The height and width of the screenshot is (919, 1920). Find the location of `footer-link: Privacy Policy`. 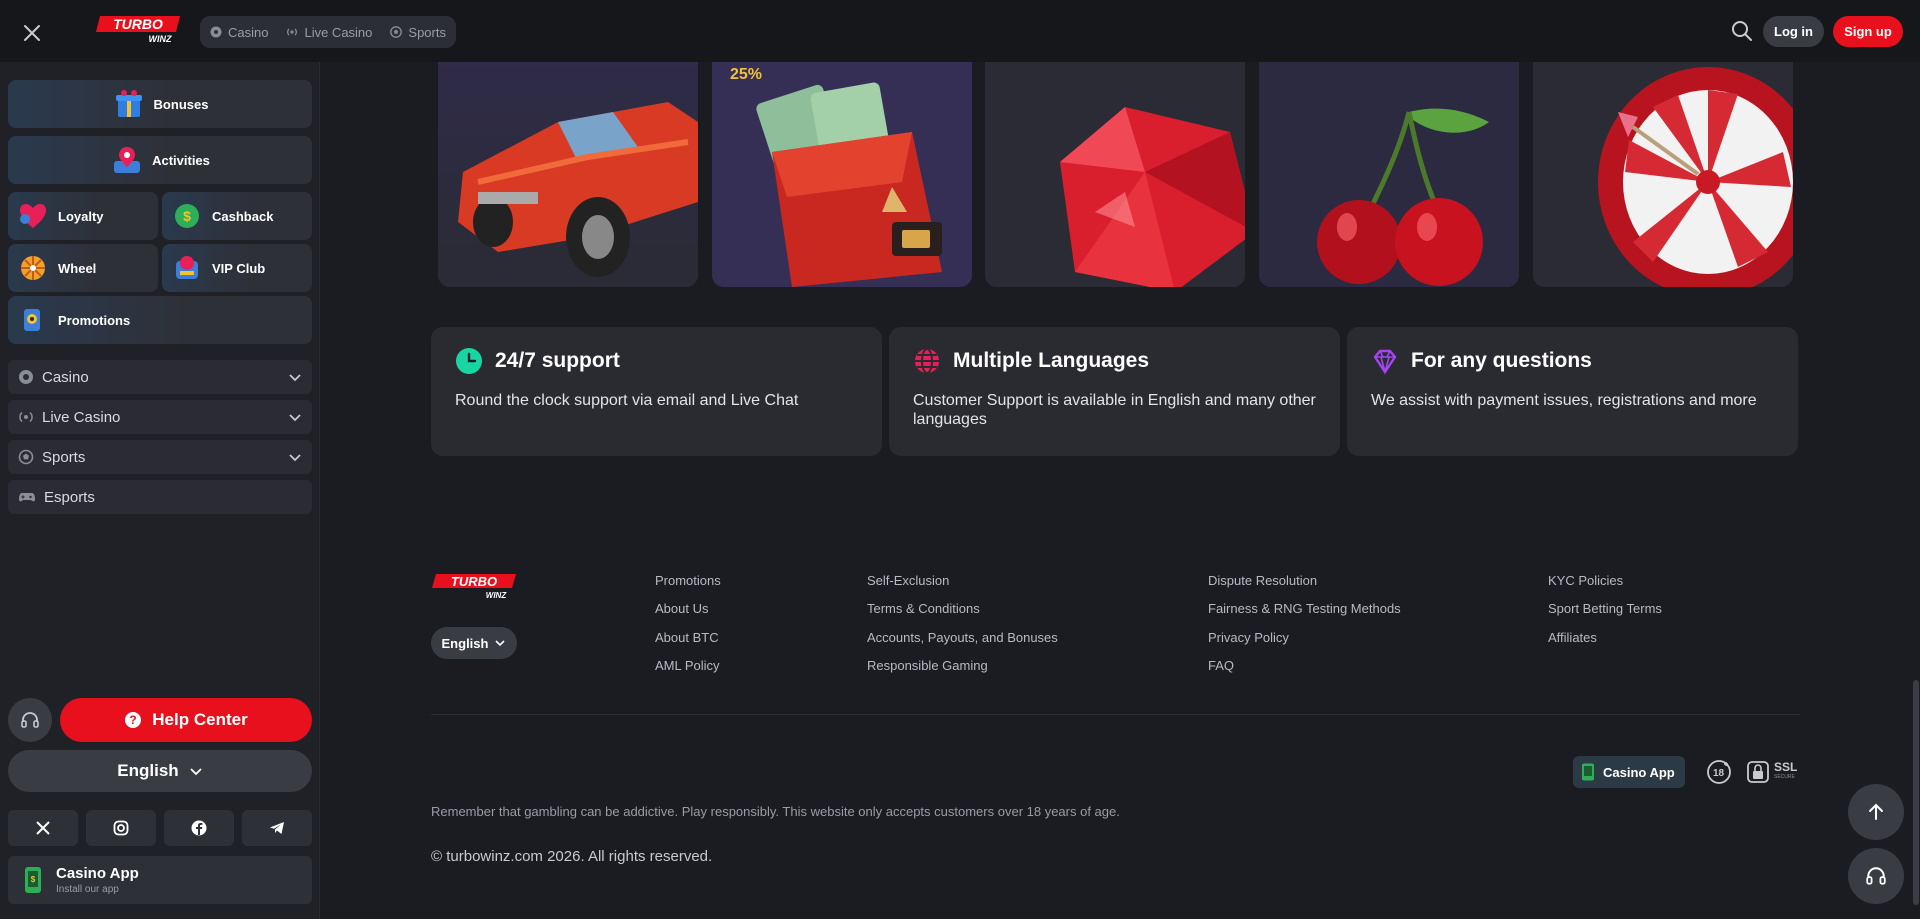

footer-link: Privacy Policy is located at coordinates (1248, 637).